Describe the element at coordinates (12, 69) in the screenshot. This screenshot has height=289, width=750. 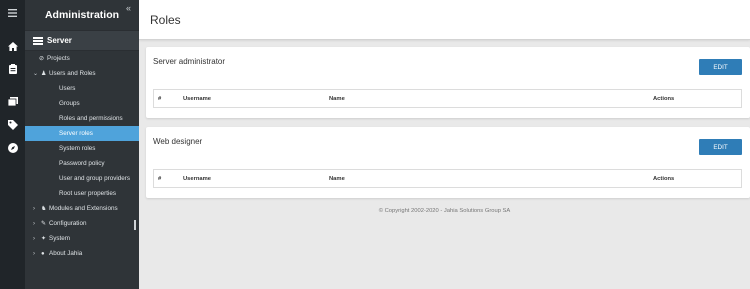
I see `clipboard-icon` at that location.